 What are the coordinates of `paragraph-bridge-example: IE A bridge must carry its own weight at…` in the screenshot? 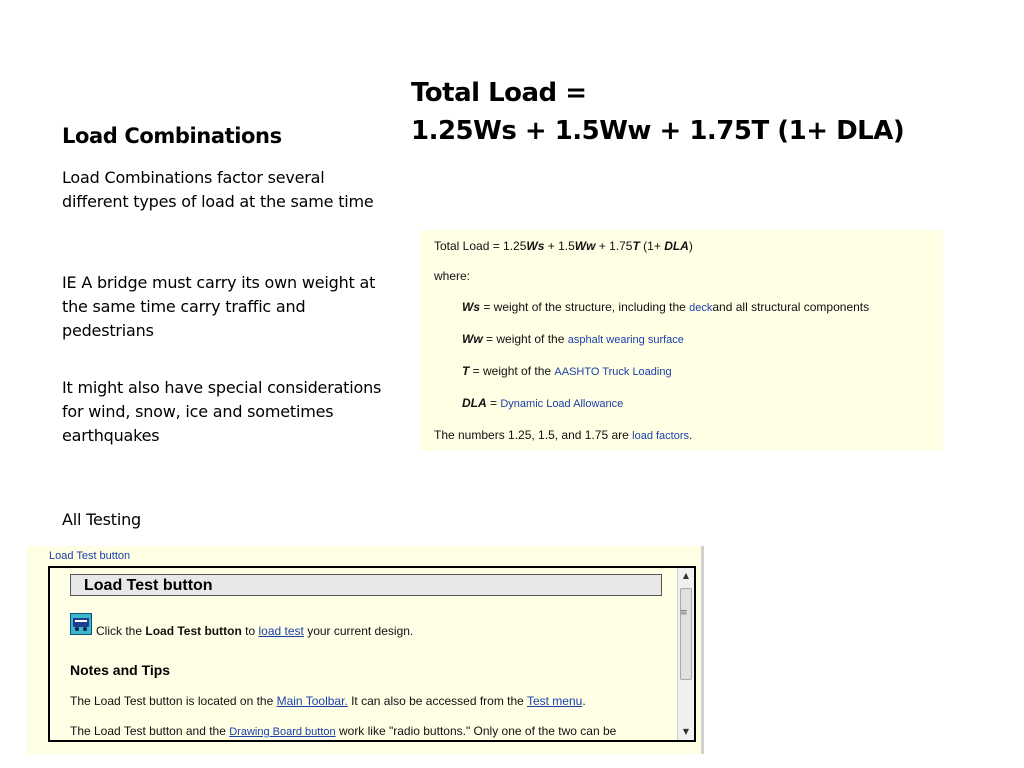 It's located at (219, 306).